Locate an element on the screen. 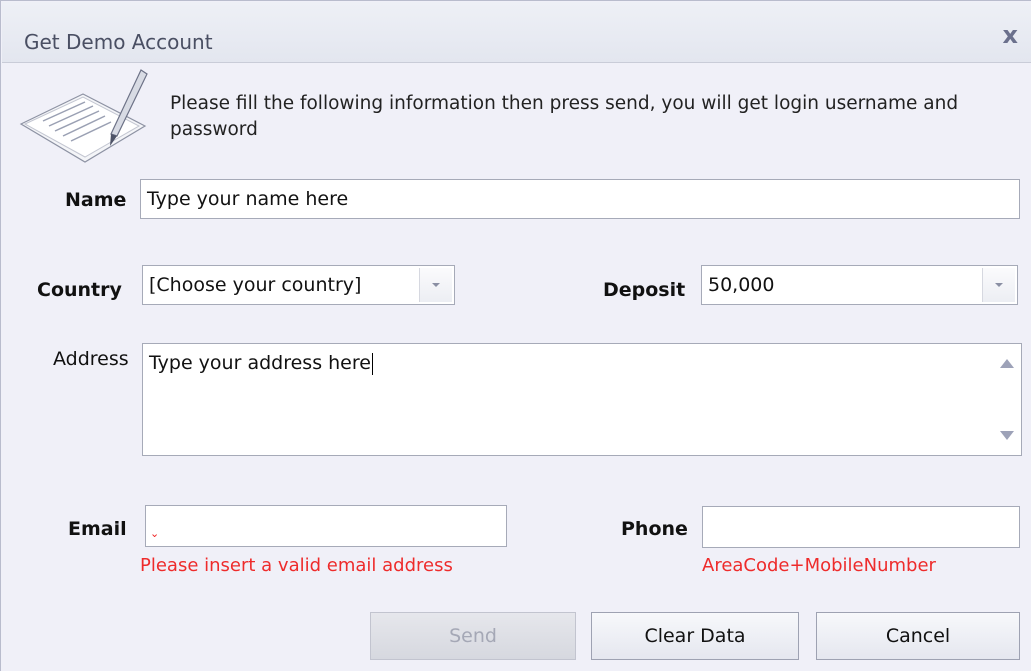  name-input: Type your name here is located at coordinates (580, 199).